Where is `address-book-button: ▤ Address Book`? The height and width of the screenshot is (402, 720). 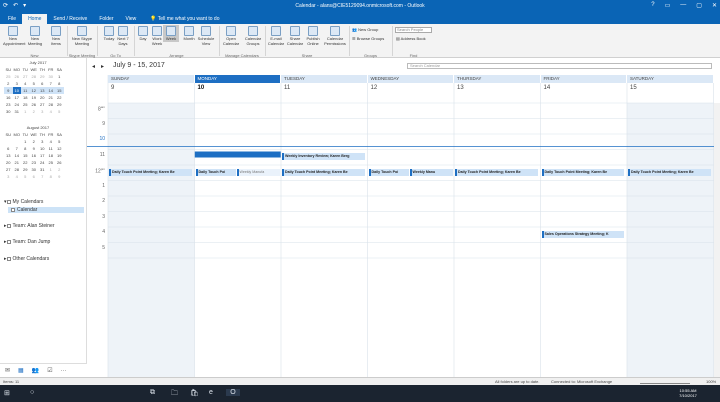
address-book-button: ▤ Address Book is located at coordinates (411, 38).